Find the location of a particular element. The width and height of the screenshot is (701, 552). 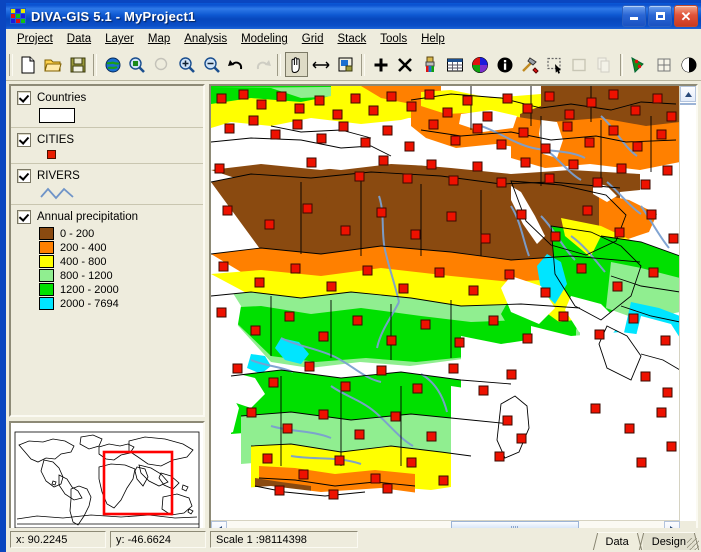

layer-checkbox-countries is located at coordinates (24, 98).